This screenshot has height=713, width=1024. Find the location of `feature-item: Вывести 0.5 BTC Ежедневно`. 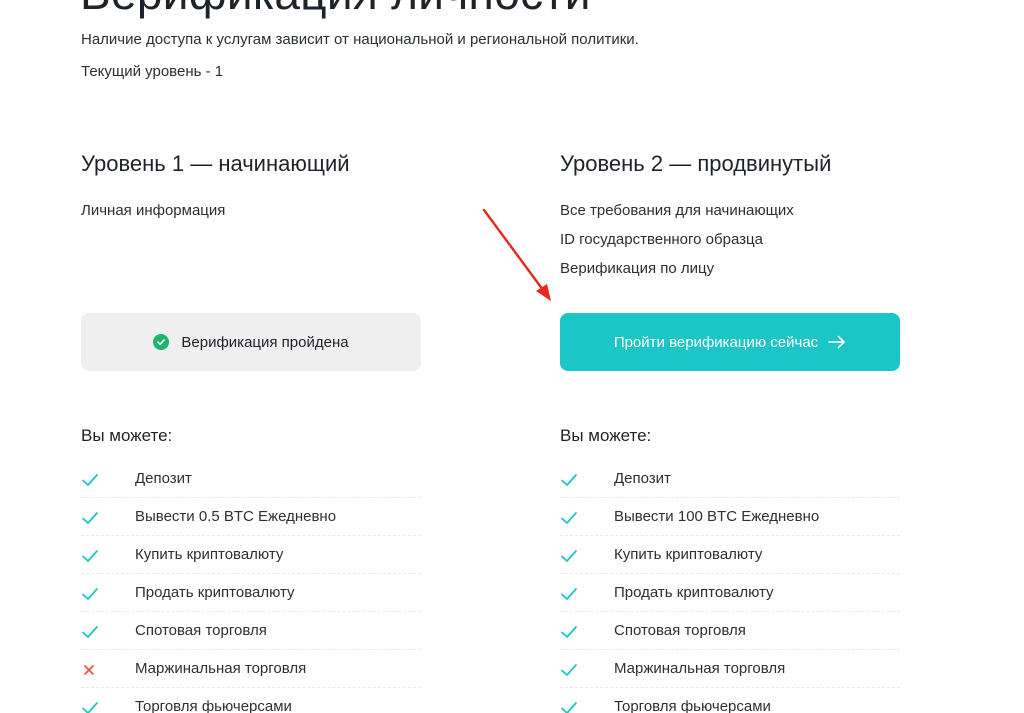

feature-item: Вывести 0.5 BTC Ежедневно is located at coordinates (251, 517).